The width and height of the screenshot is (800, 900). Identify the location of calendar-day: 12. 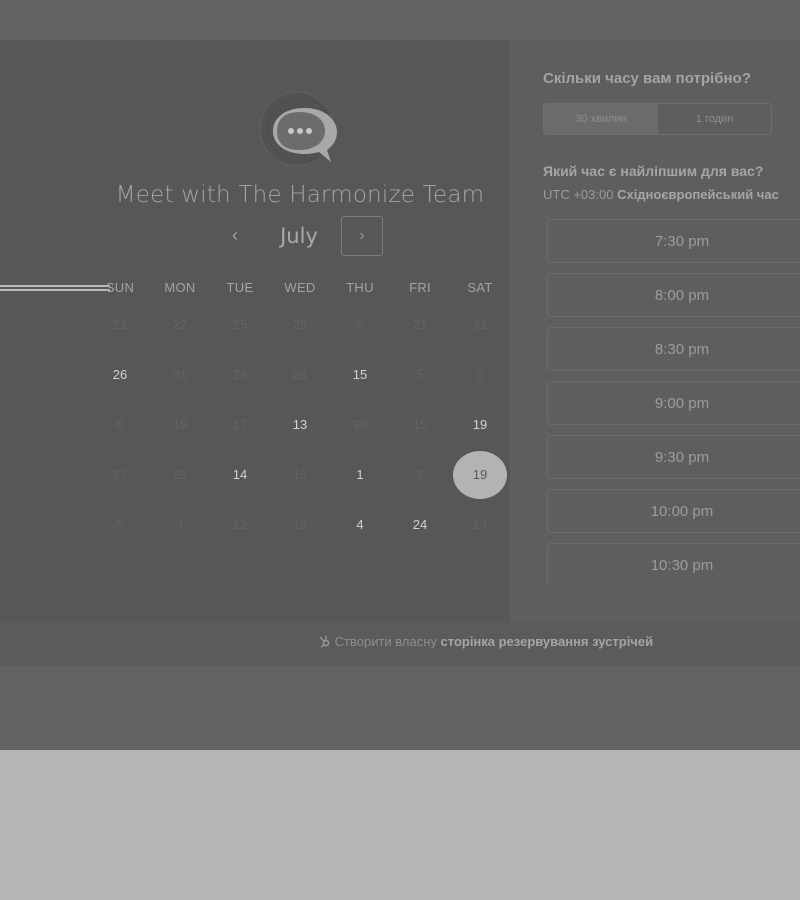
(240, 524).